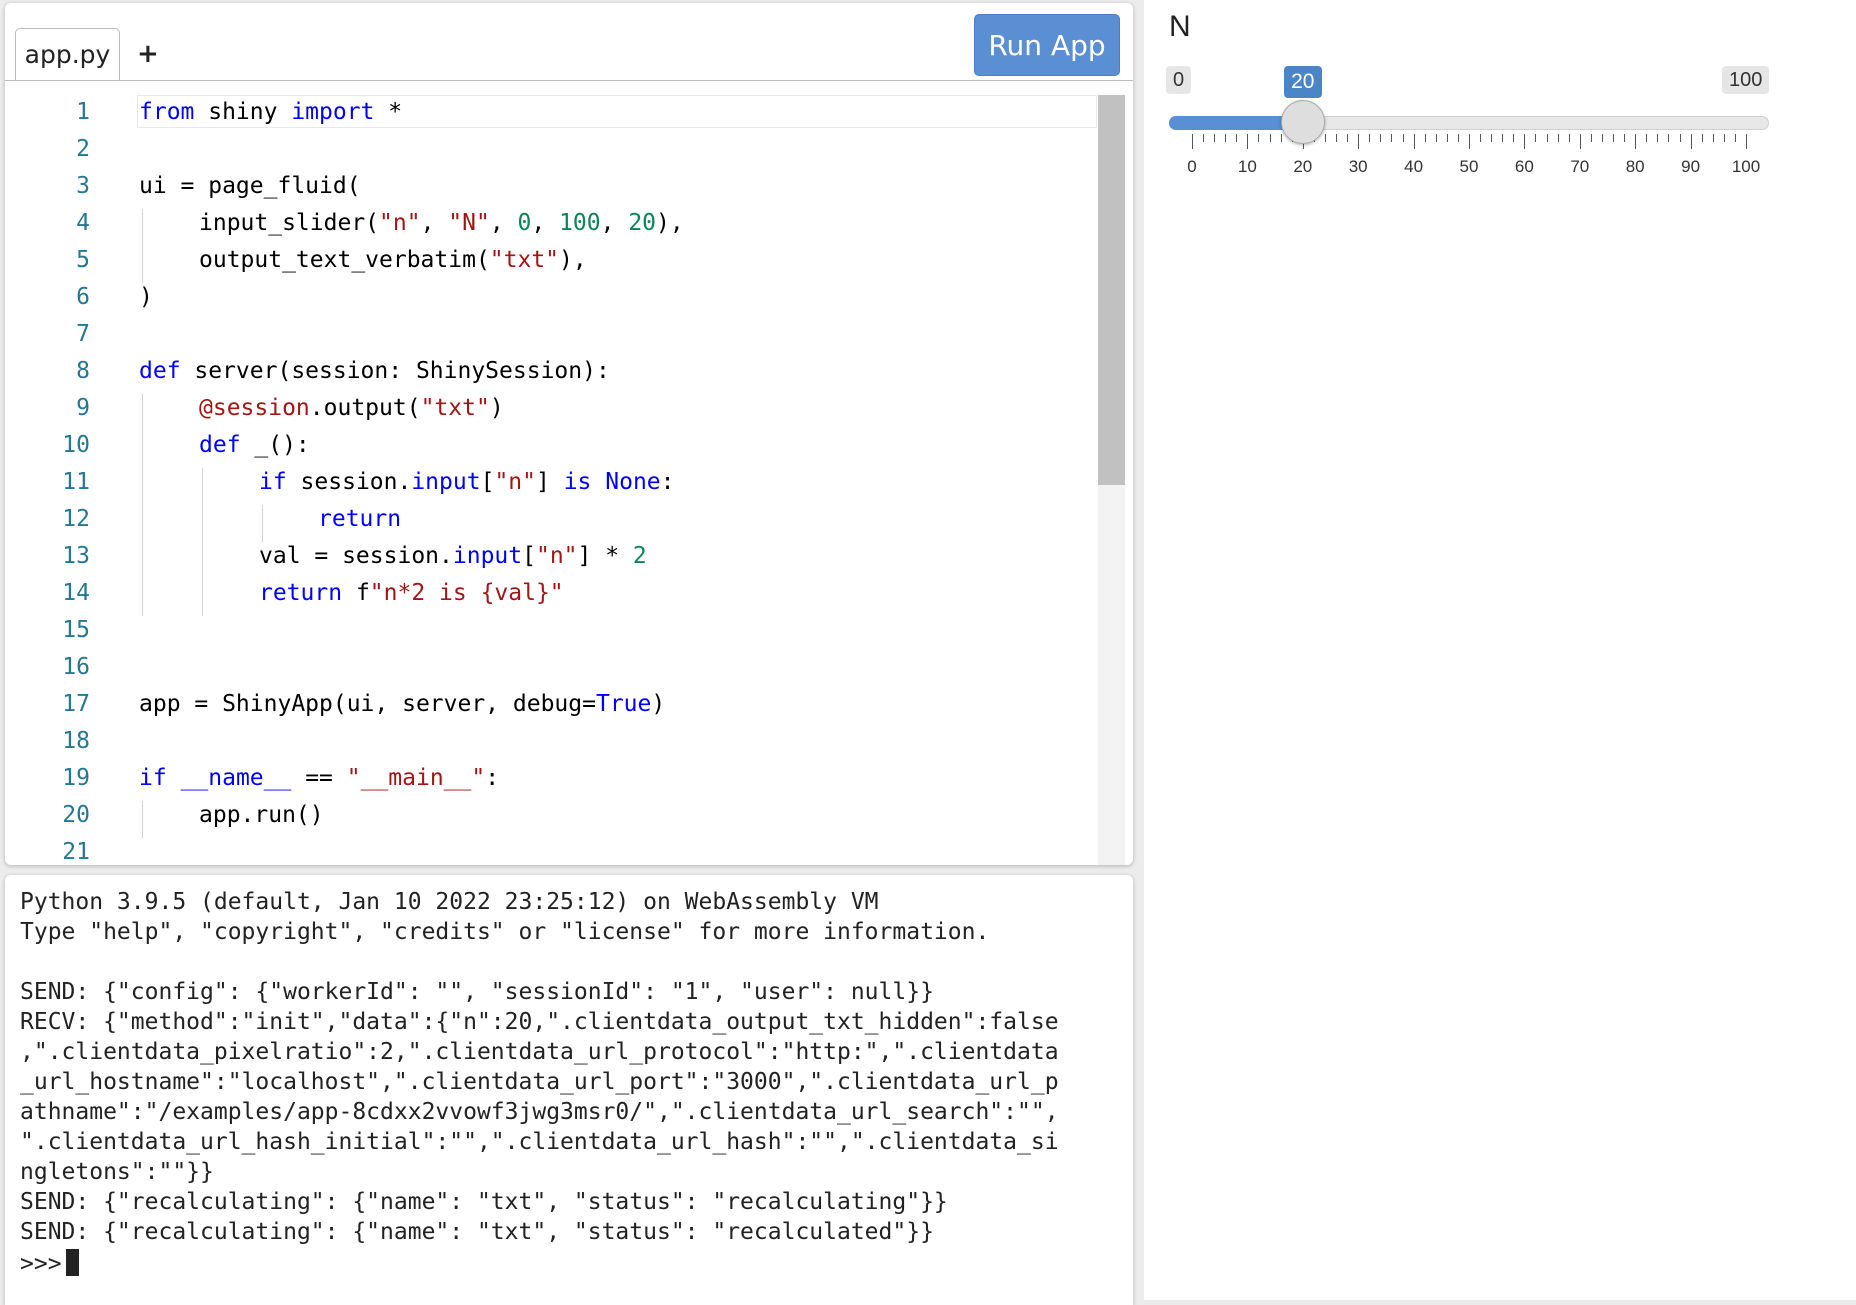  Describe the element at coordinates (1414, 166) in the screenshot. I see `slider-tick-label: 40` at that location.